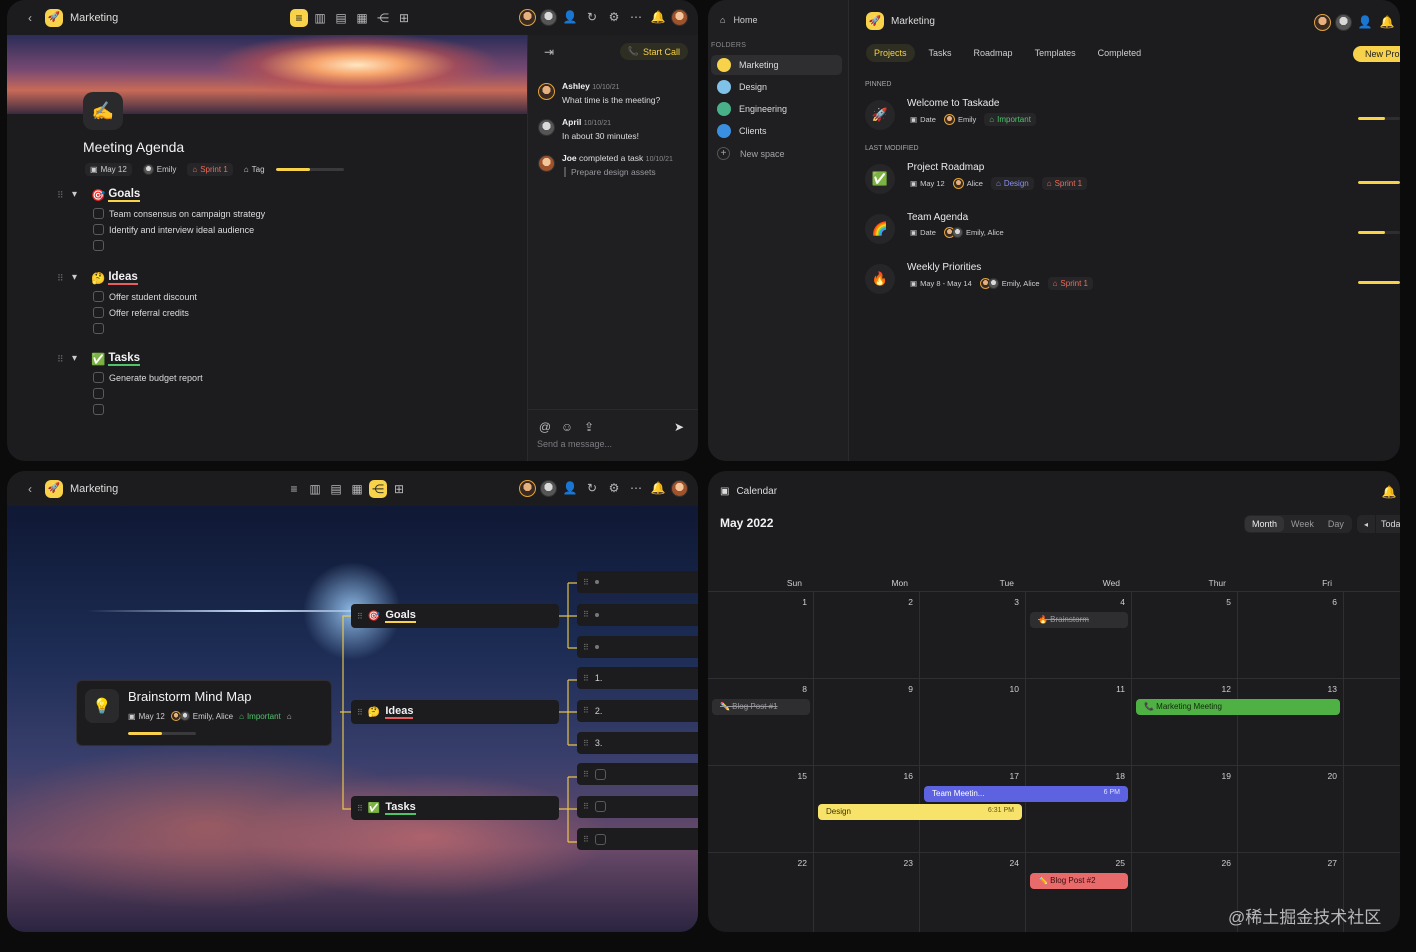  Describe the element at coordinates (1079, 808) in the screenshot. I see `day-cell: 18` at that location.